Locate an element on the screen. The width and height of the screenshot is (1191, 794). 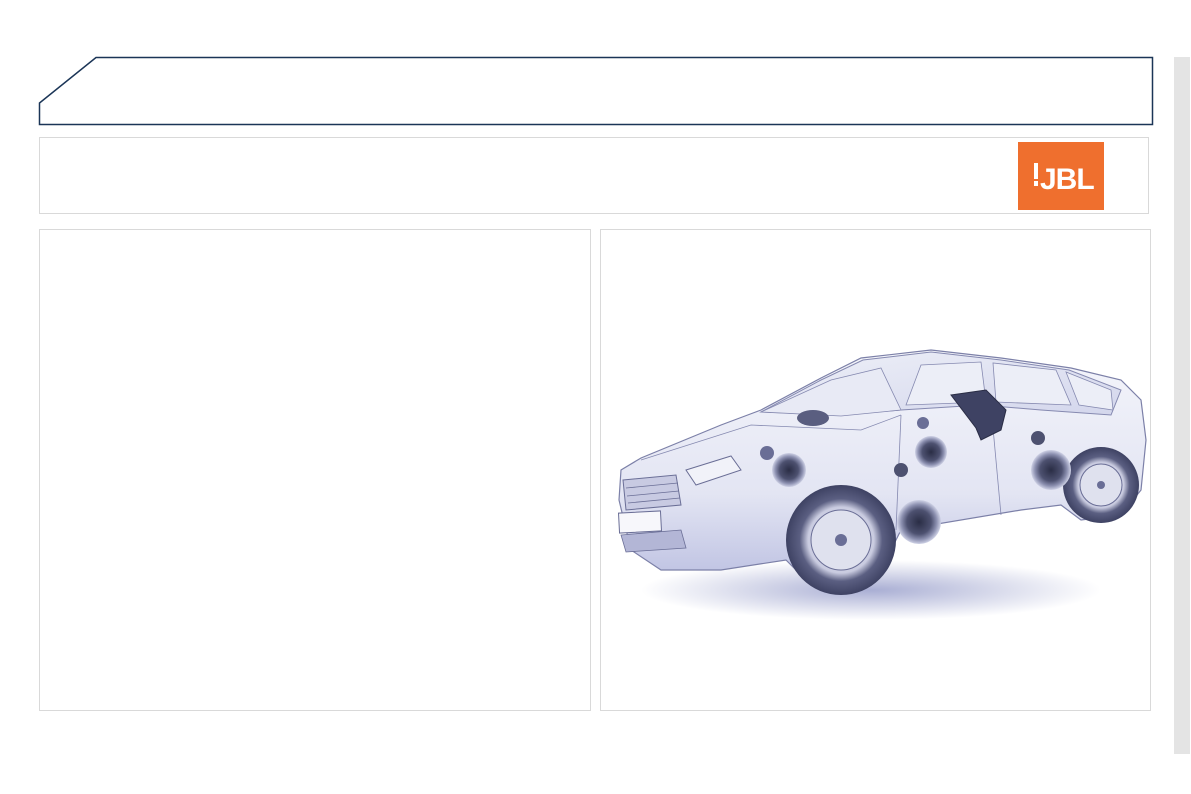
front-door-woofer is located at coordinates (919, 522).